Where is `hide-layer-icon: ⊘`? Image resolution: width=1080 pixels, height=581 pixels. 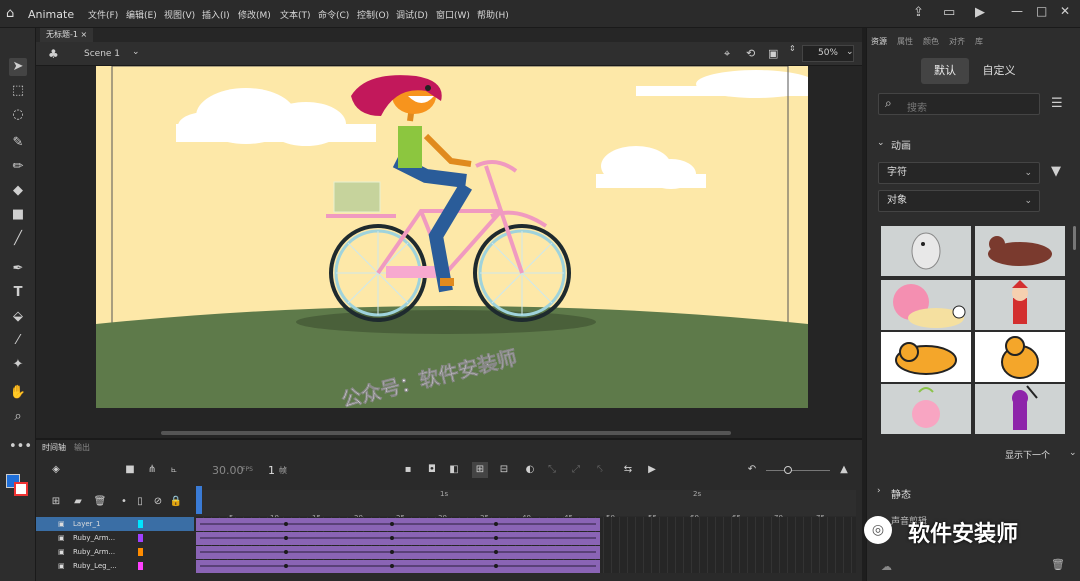 hide-layer-icon: ⊘ is located at coordinates (158, 502).